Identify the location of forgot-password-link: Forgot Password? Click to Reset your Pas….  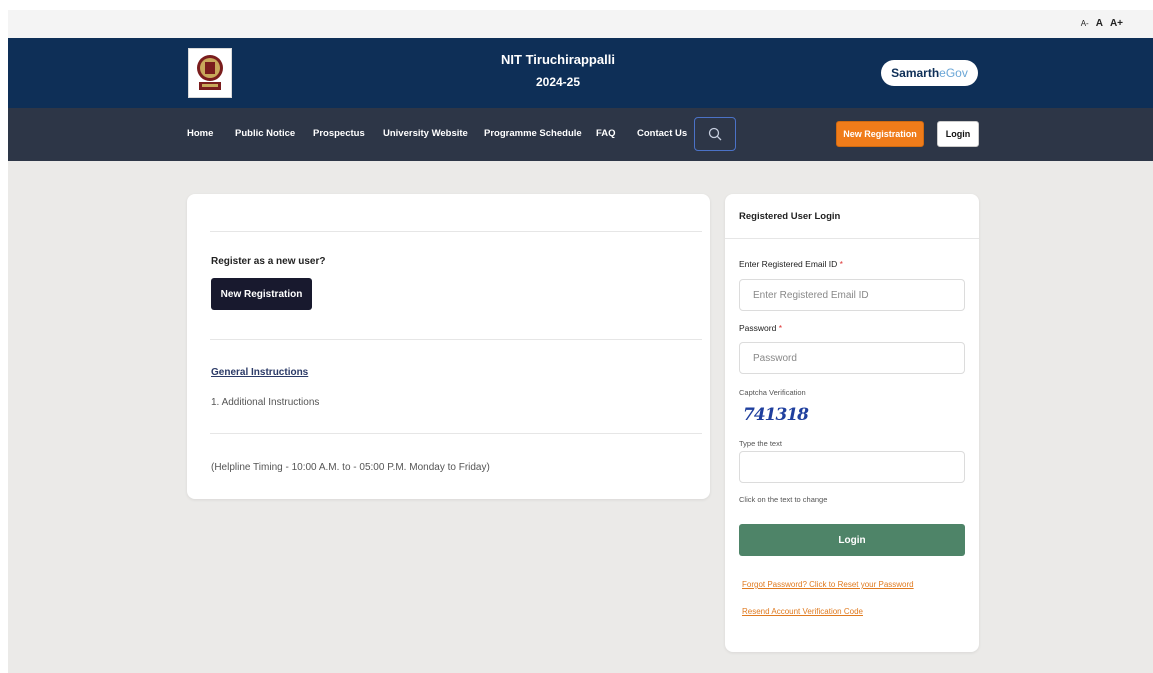
(828, 584).